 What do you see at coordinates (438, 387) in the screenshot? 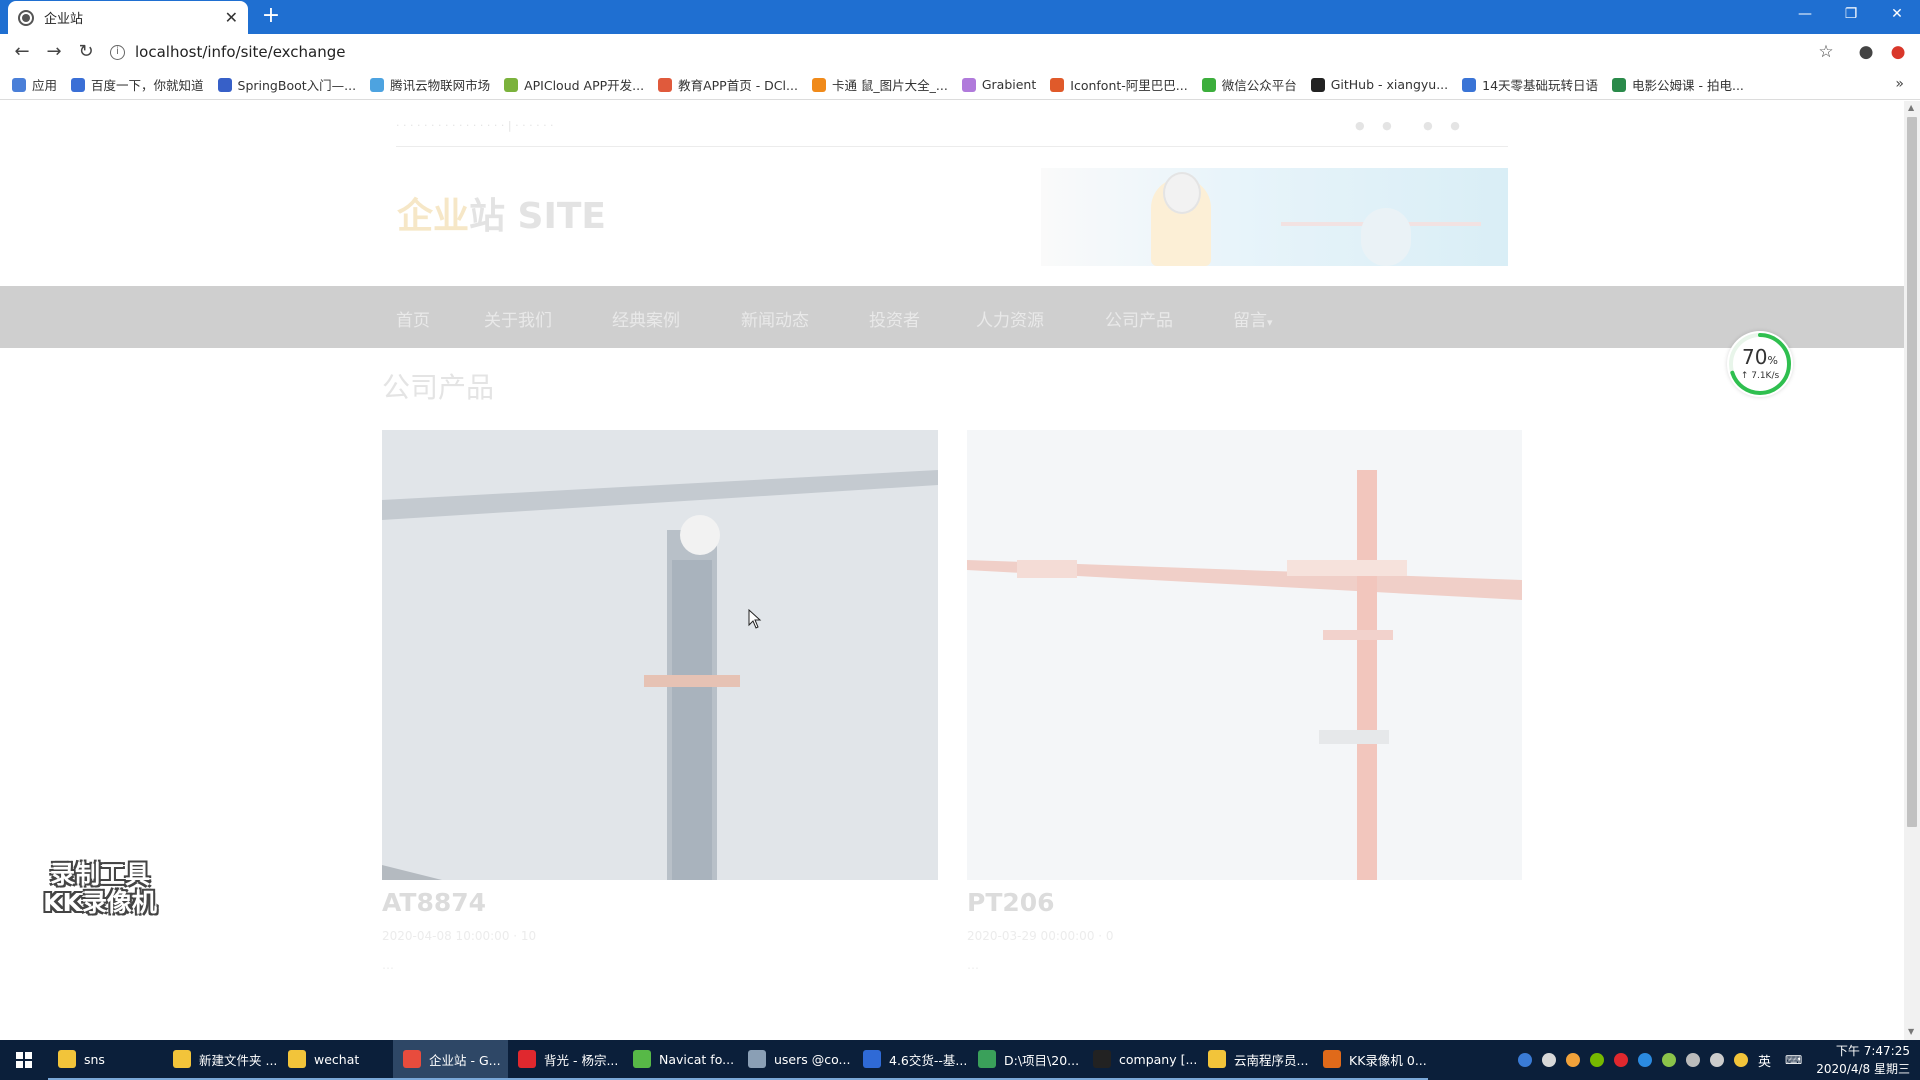
I see `page-title: 公司产品` at bounding box center [438, 387].